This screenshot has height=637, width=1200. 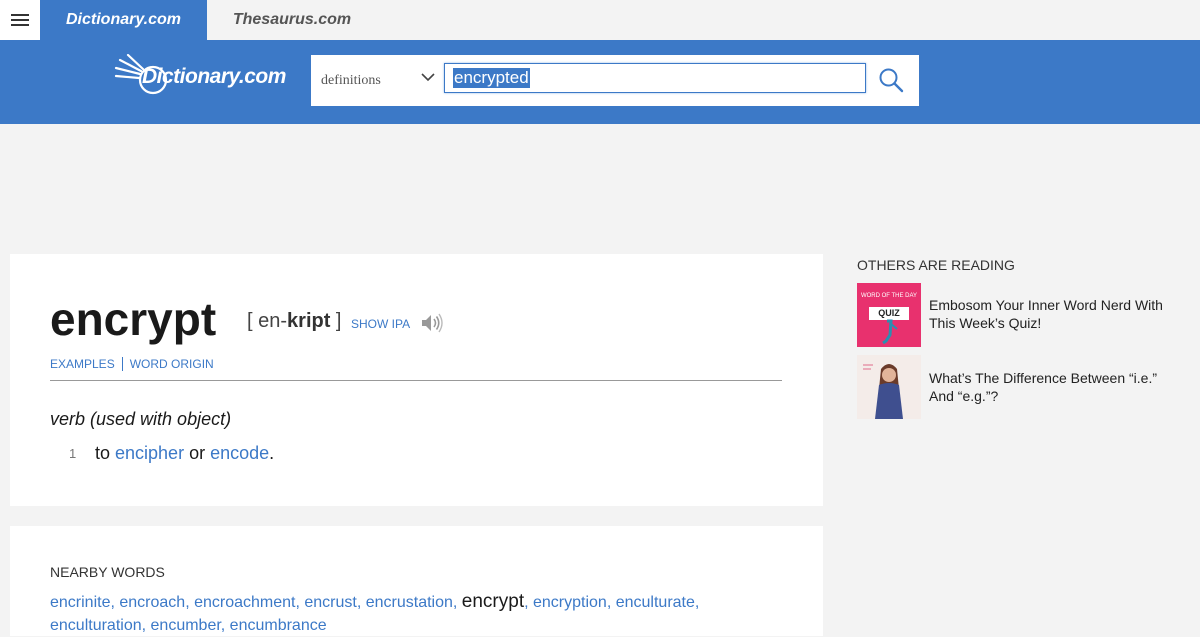 I want to click on search-input-value: encrypted, so click(x=491, y=78).